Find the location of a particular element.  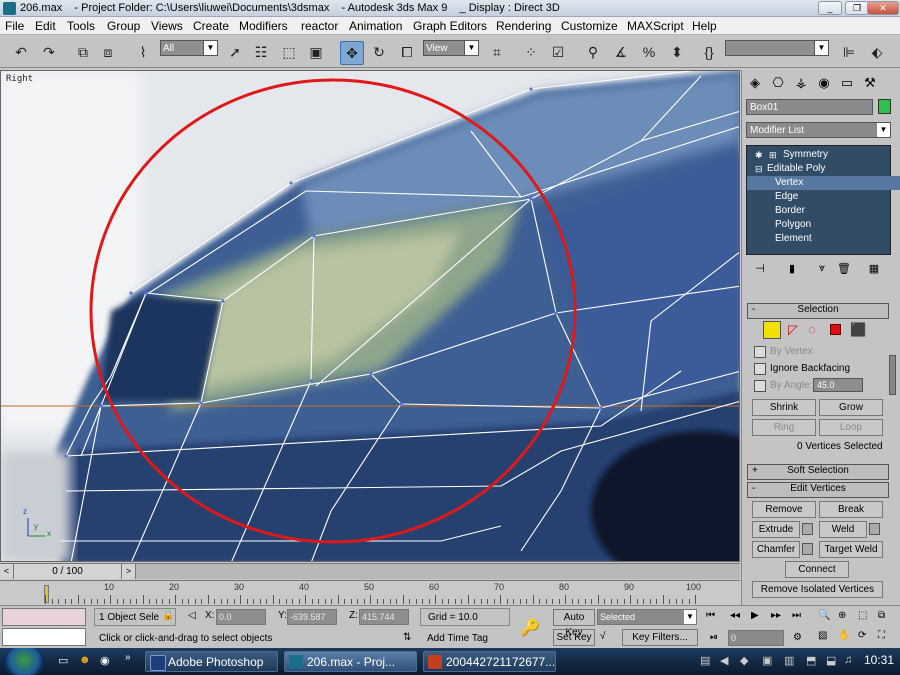

element-subobject-icon: ⬛ is located at coordinates (858, 330).